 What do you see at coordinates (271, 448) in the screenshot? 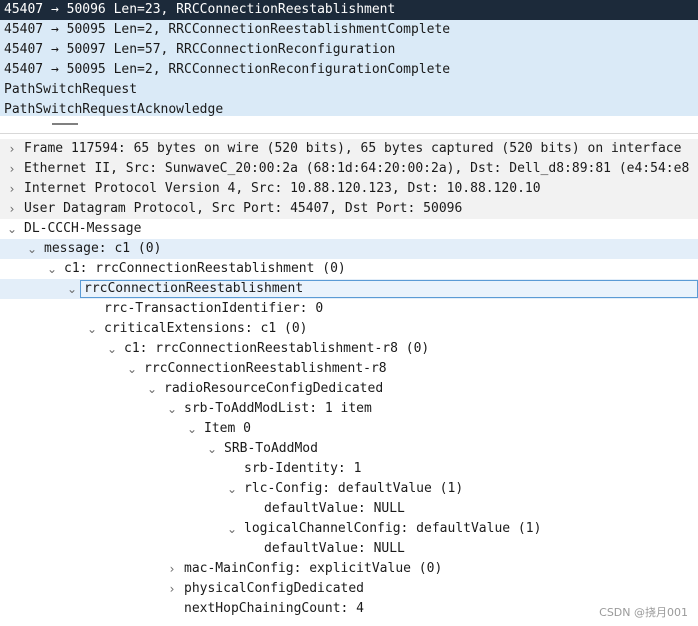
I see `tree-row-label: SRB-ToAddMod` at bounding box center [271, 448].